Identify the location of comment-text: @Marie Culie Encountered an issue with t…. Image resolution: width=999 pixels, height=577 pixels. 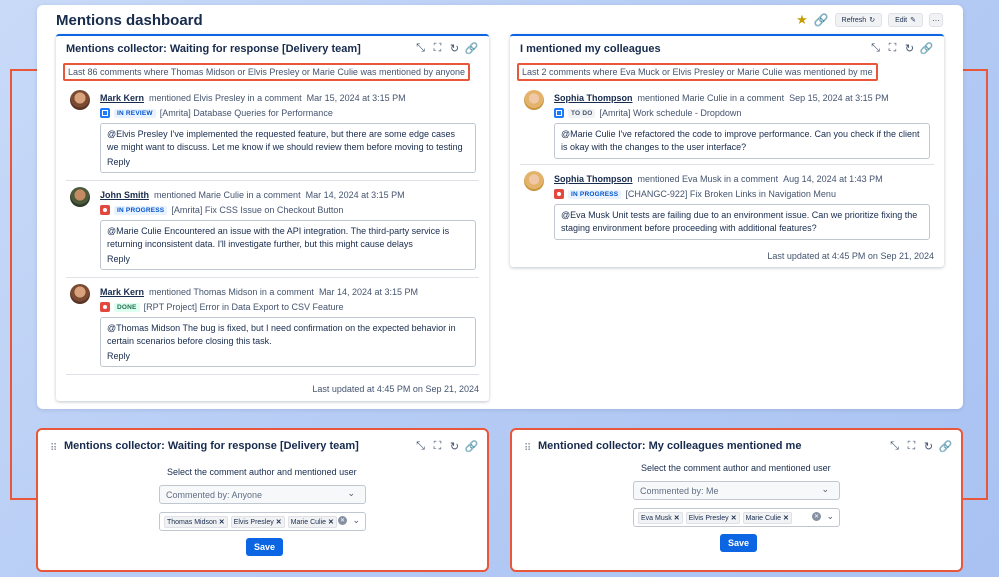
(278, 237).